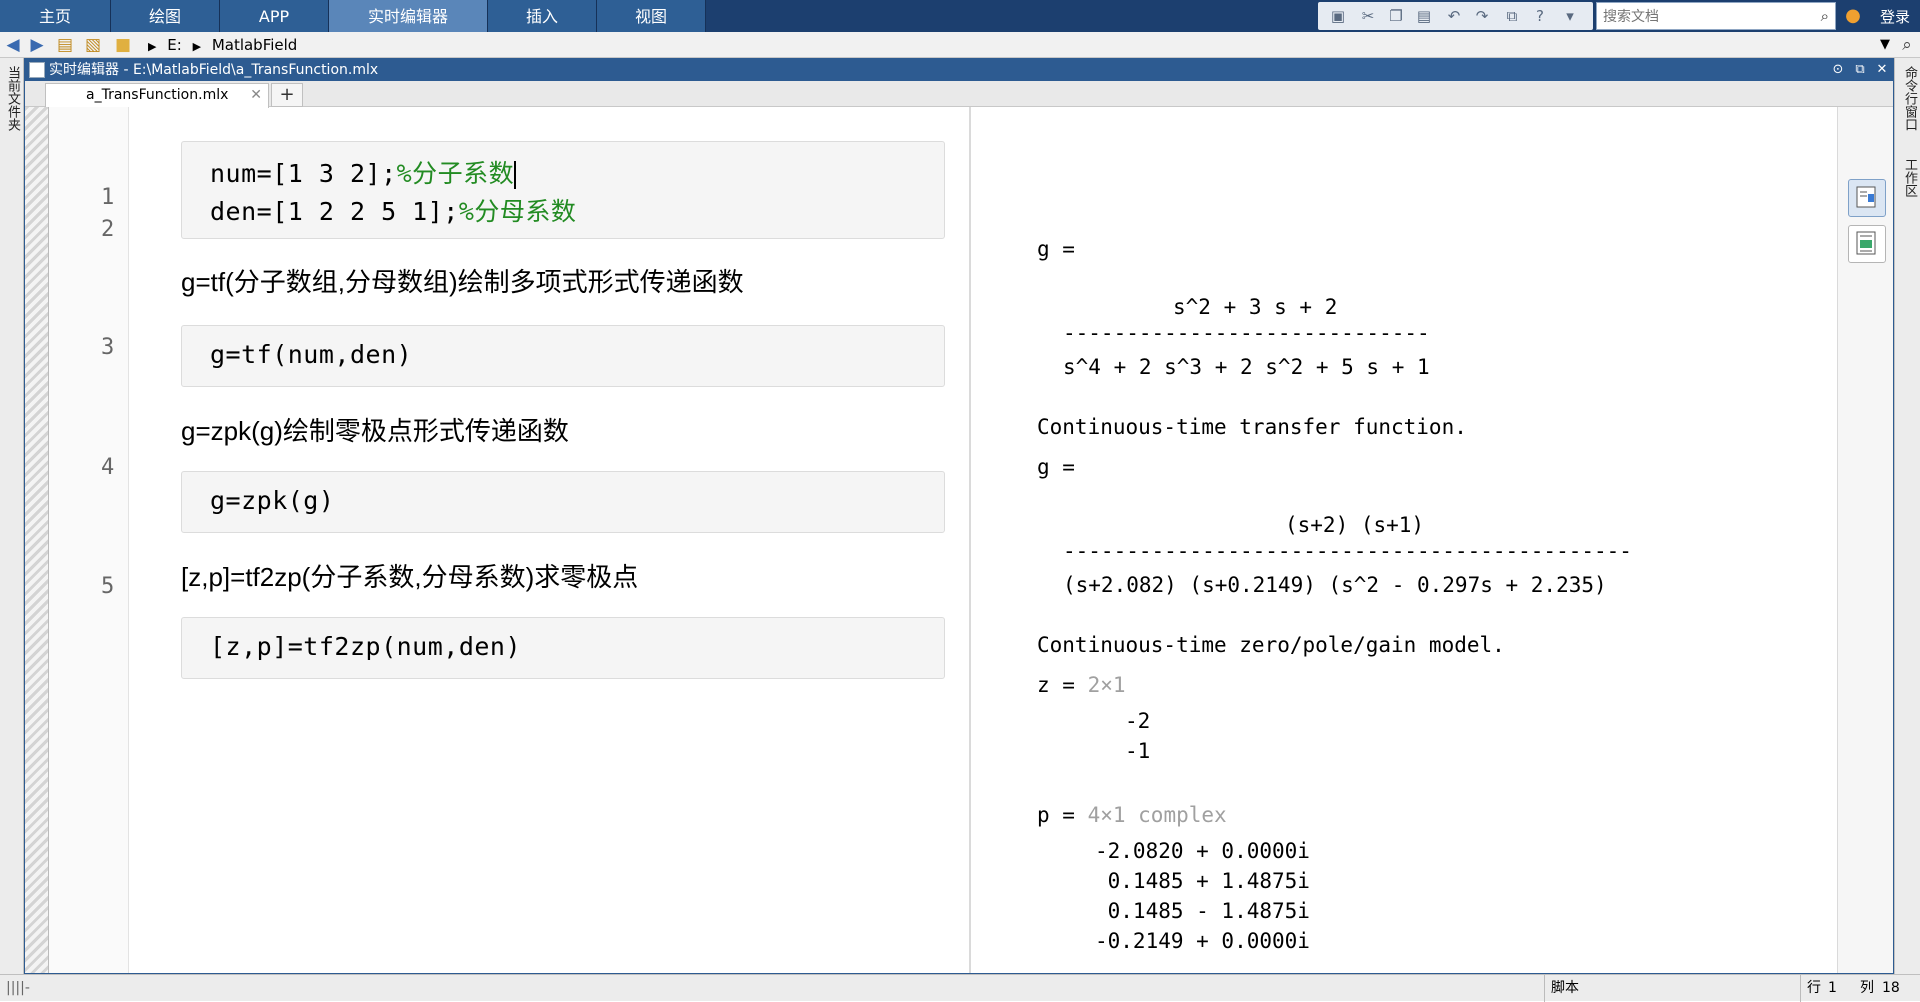 The width and height of the screenshot is (1920, 1002). Describe the element at coordinates (1895, 16) in the screenshot. I see `login-button: 登录` at that location.